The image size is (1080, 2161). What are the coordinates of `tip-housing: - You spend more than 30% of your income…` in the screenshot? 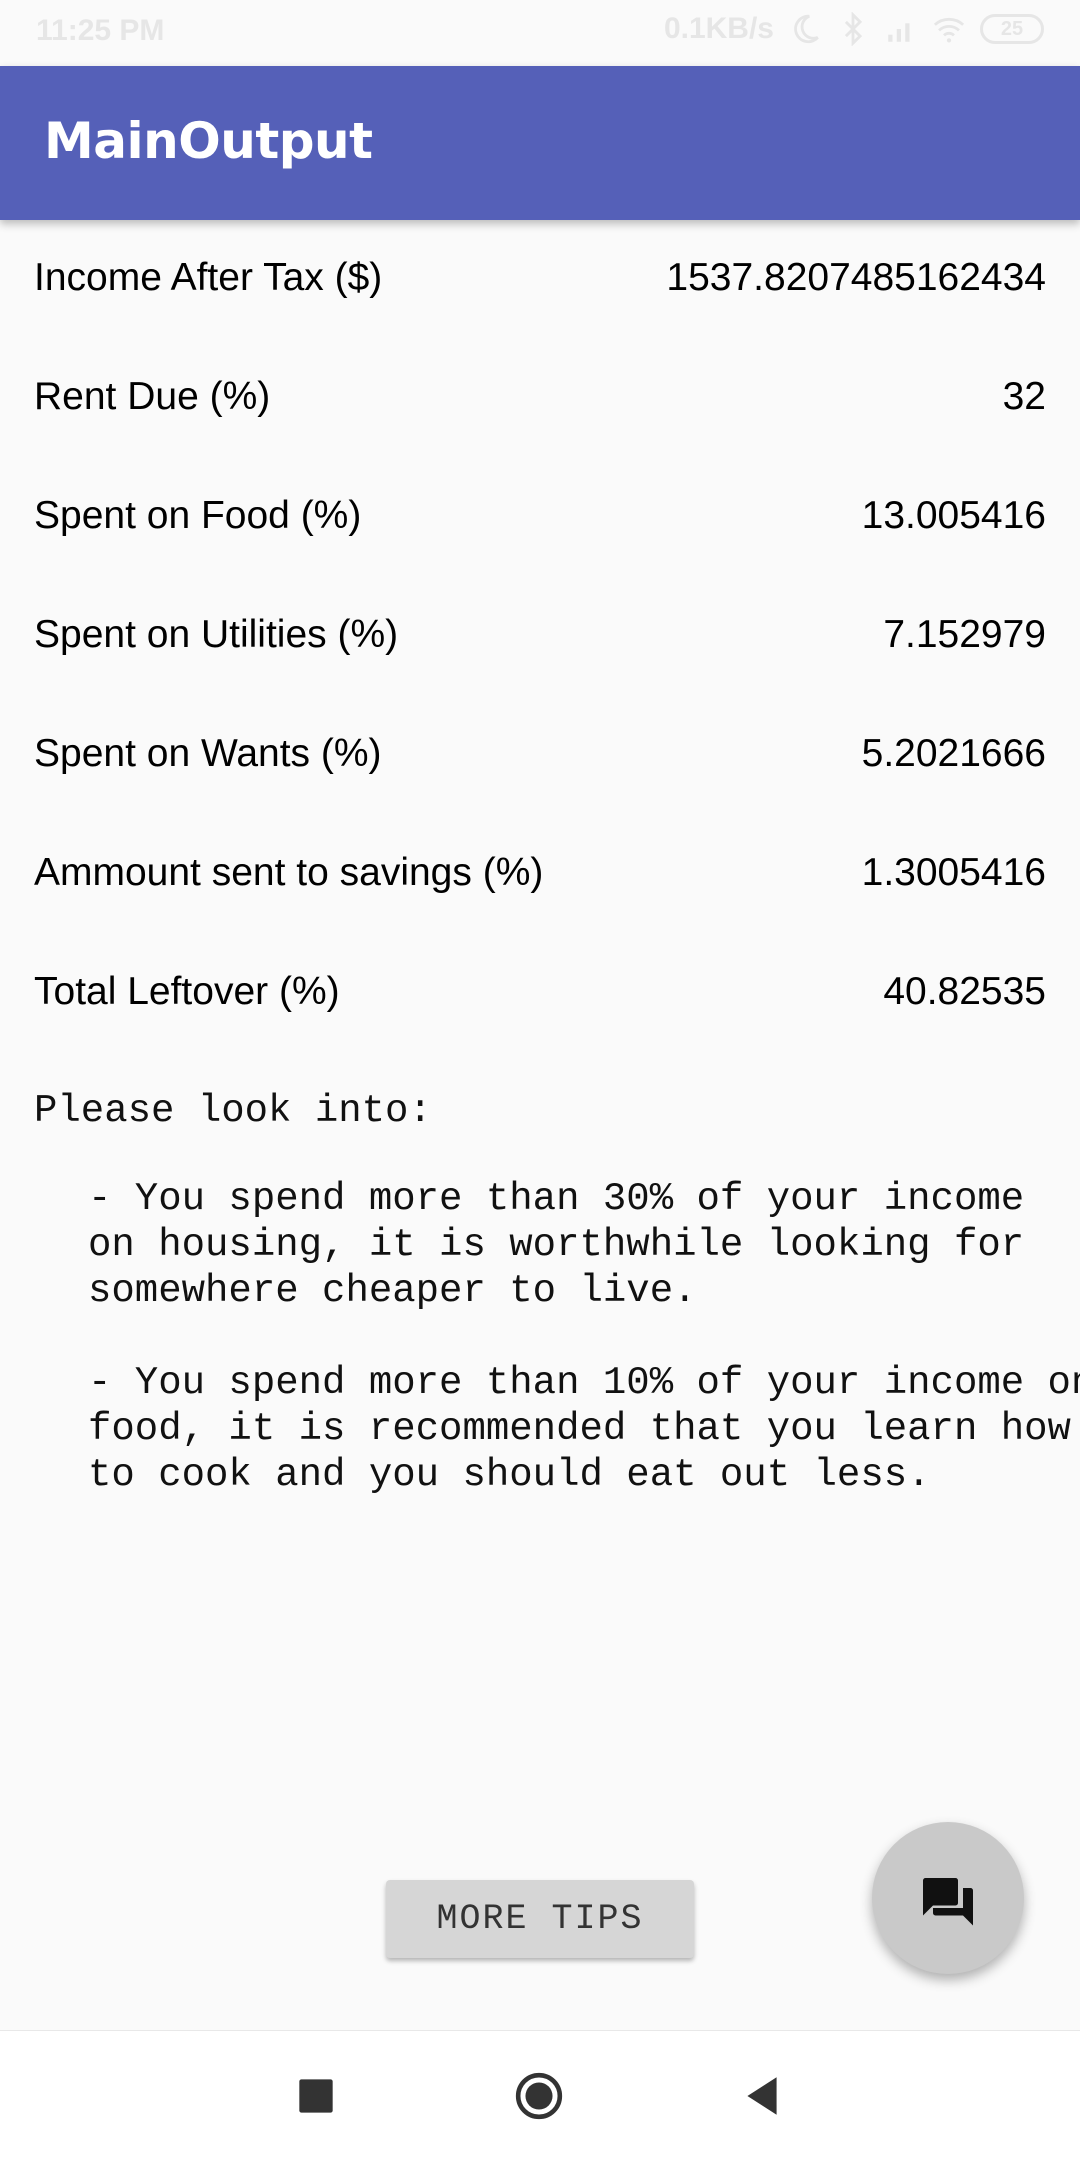 It's located at (556, 1245).